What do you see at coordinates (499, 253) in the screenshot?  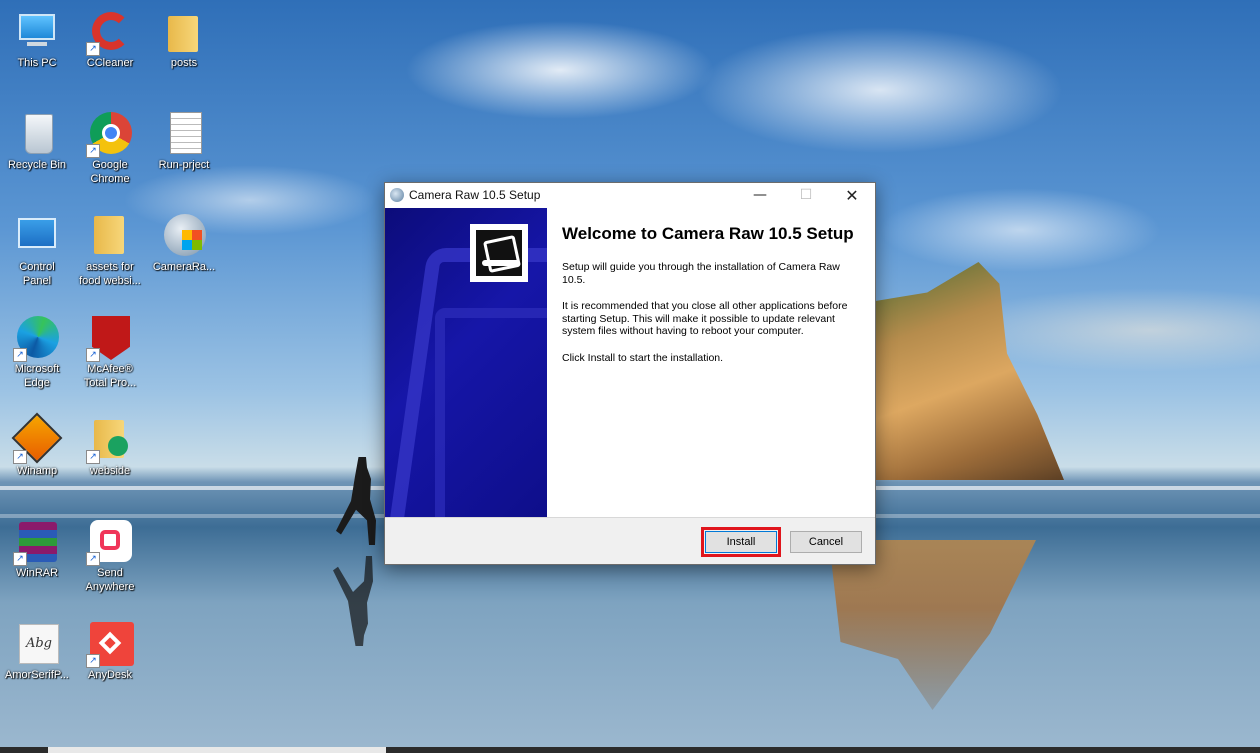 I see `camera-raw-logo-icon` at bounding box center [499, 253].